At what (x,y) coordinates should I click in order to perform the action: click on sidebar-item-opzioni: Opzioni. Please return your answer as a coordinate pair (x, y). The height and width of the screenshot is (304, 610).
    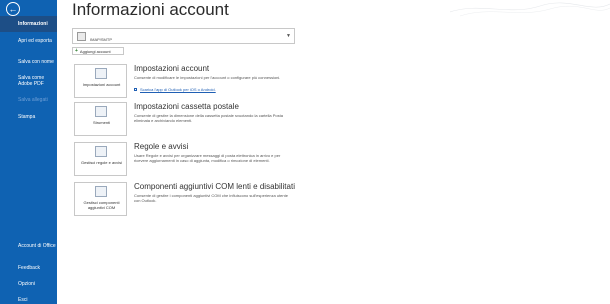
    Looking at the image, I should click on (28, 284).